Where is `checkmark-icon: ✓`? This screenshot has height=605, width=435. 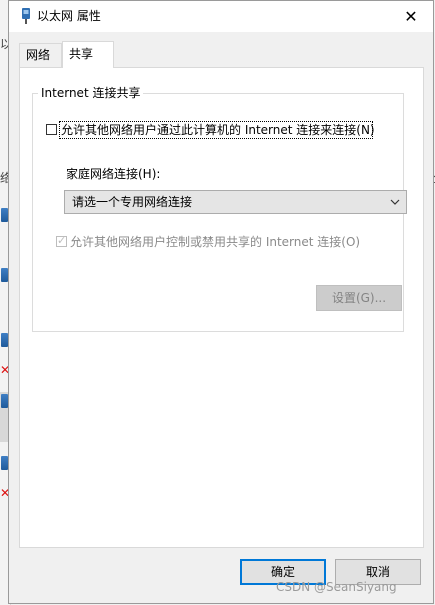 checkmark-icon: ✓ is located at coordinates (62, 240).